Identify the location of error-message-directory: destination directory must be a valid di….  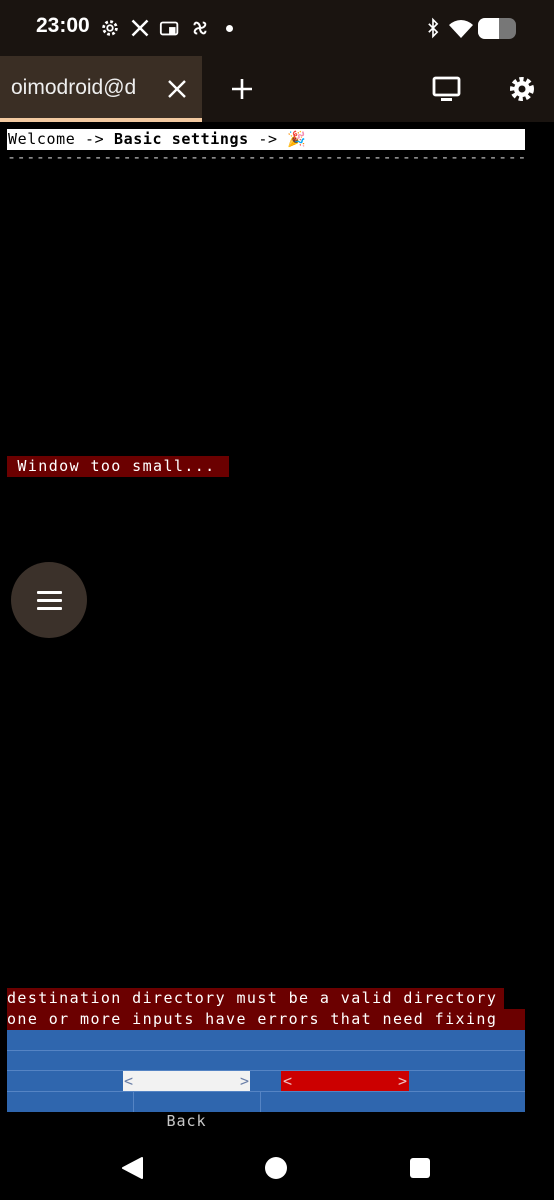
(255, 998).